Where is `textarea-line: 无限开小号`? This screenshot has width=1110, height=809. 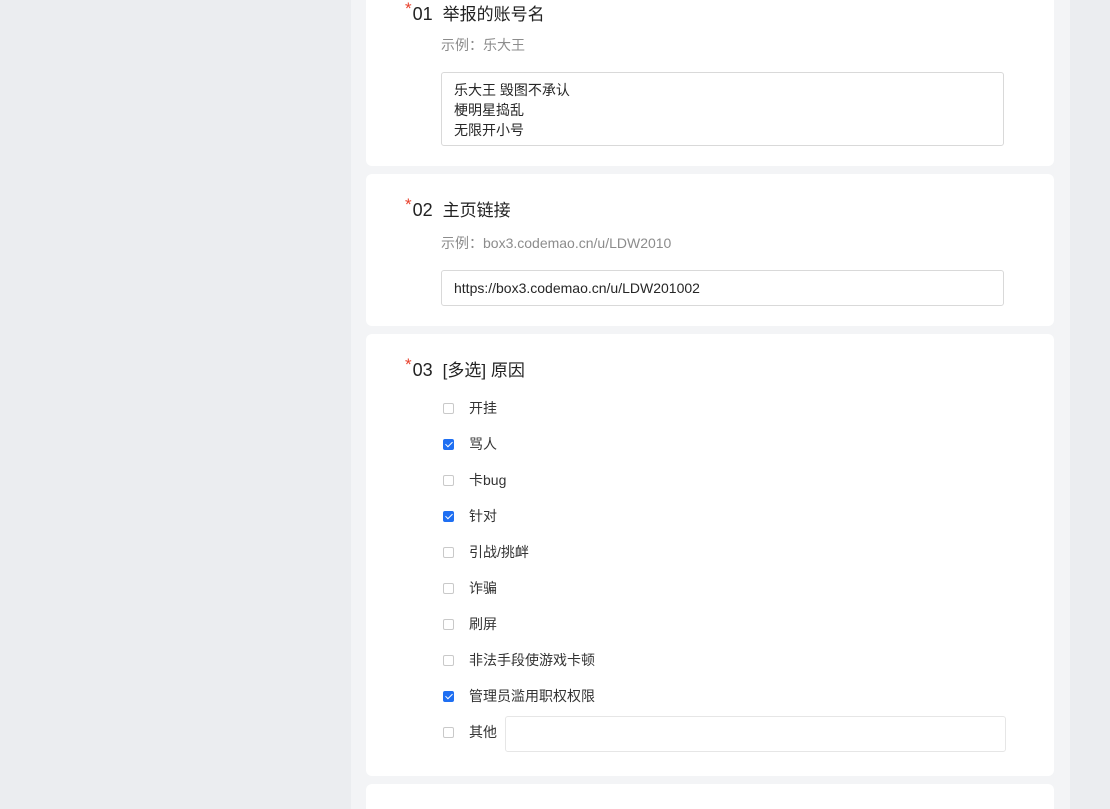
textarea-line: 无限开小号 is located at coordinates (489, 130).